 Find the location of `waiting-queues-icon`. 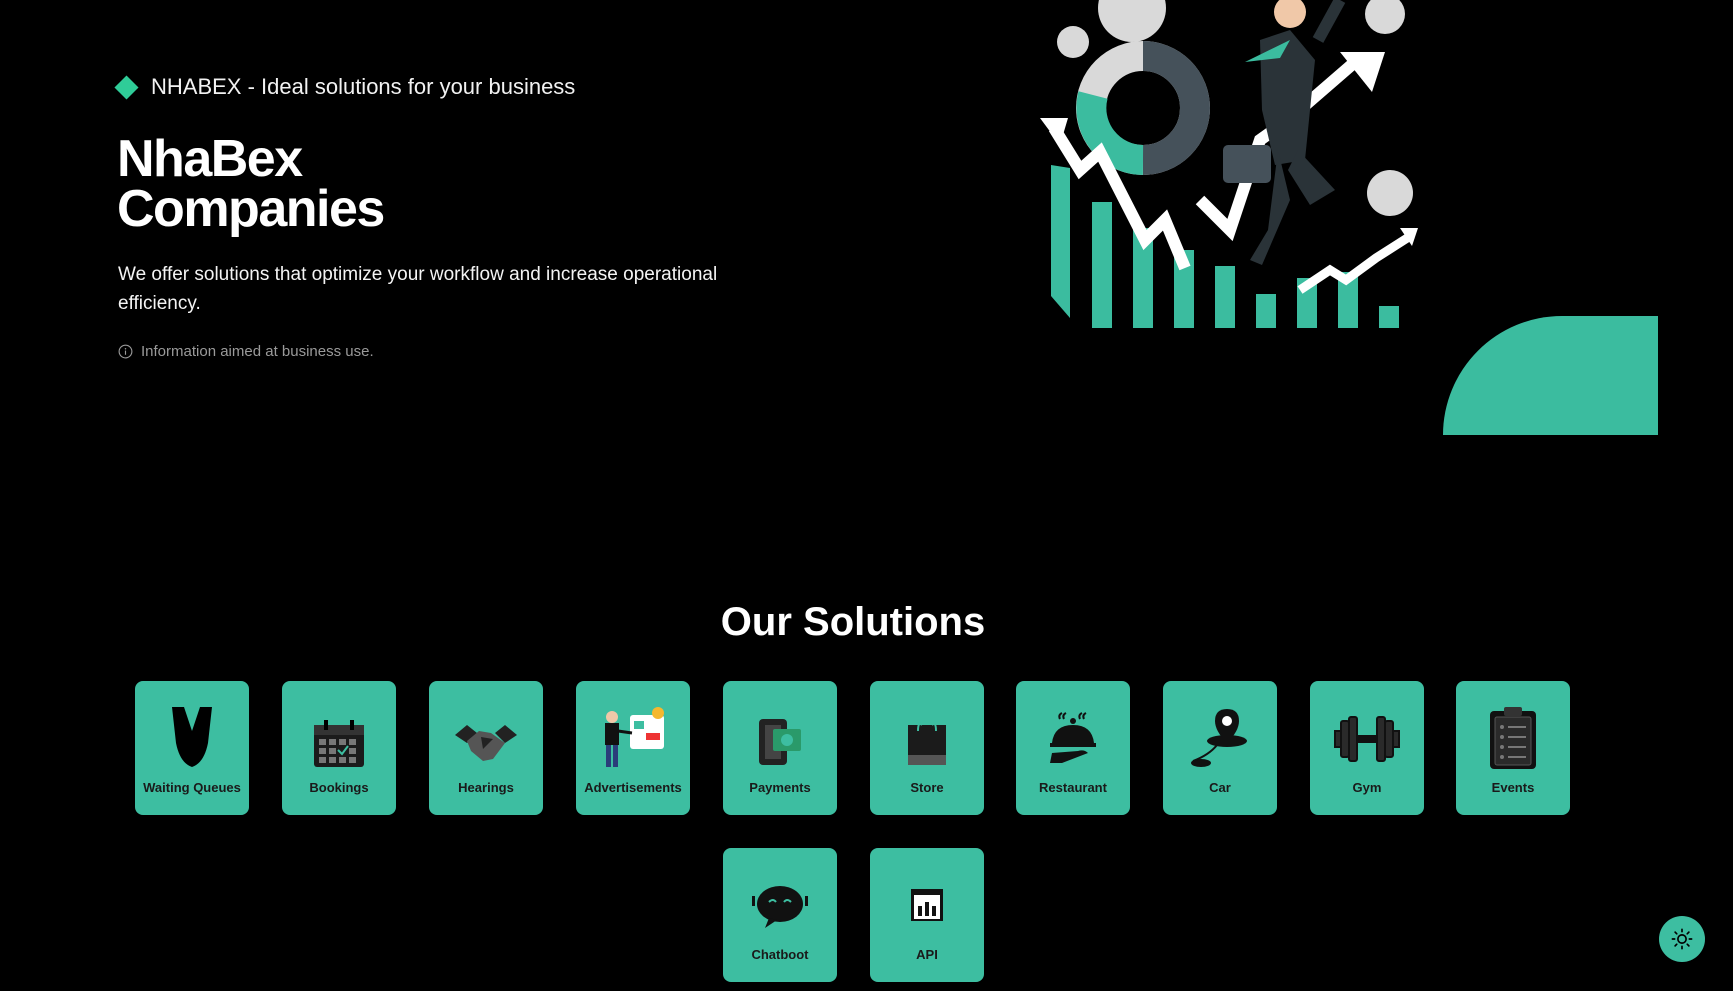

waiting-queues-icon is located at coordinates (192, 737).